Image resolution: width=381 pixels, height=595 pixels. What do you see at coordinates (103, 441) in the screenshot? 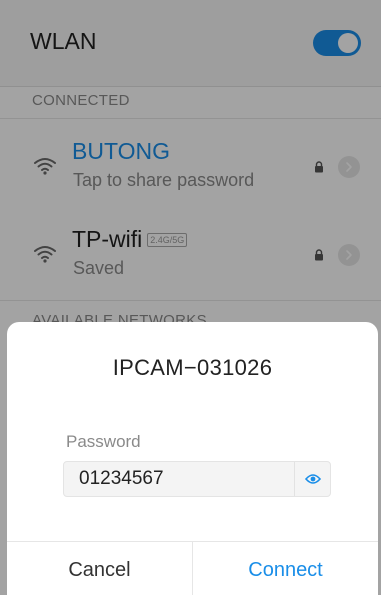
I see `password-label: Password` at bounding box center [103, 441].